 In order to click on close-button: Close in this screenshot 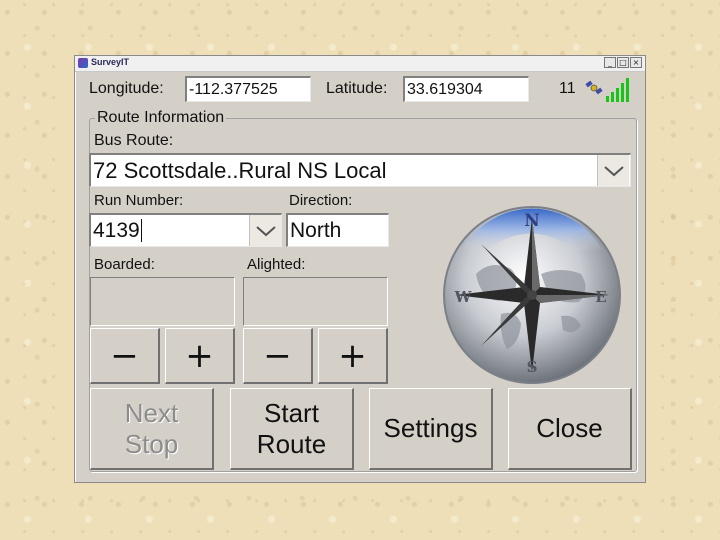, I will do `click(570, 429)`.